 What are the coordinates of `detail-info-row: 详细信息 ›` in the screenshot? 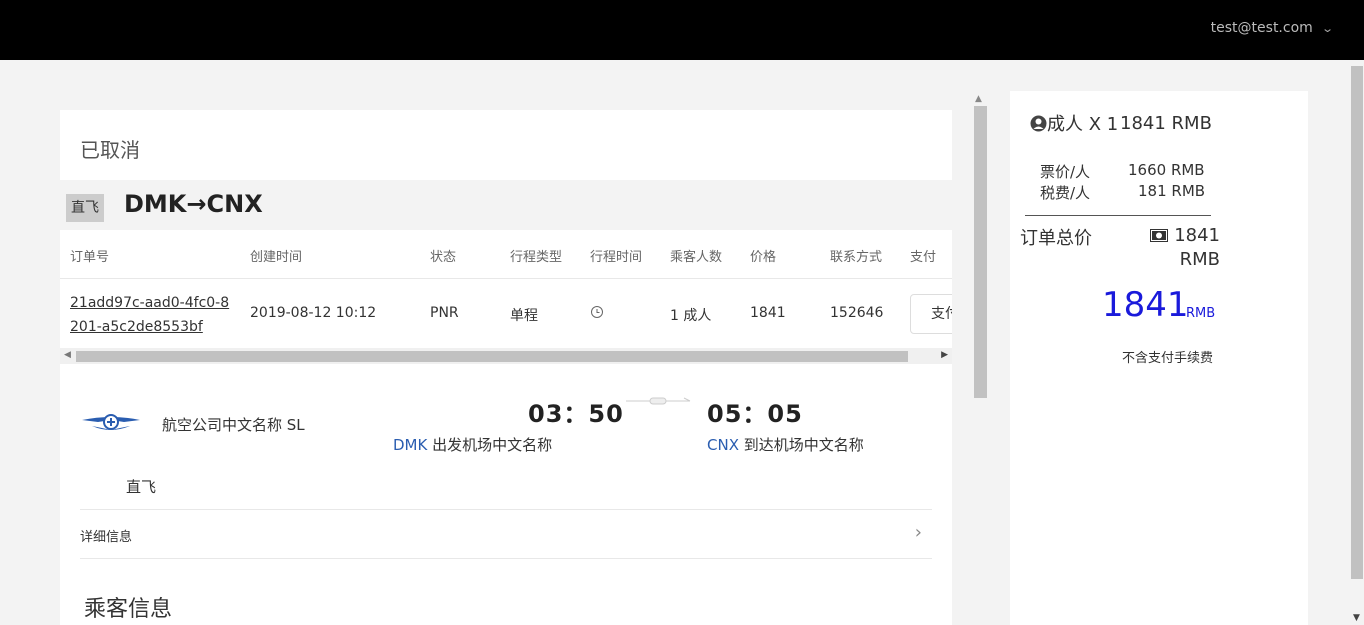 It's located at (506, 534).